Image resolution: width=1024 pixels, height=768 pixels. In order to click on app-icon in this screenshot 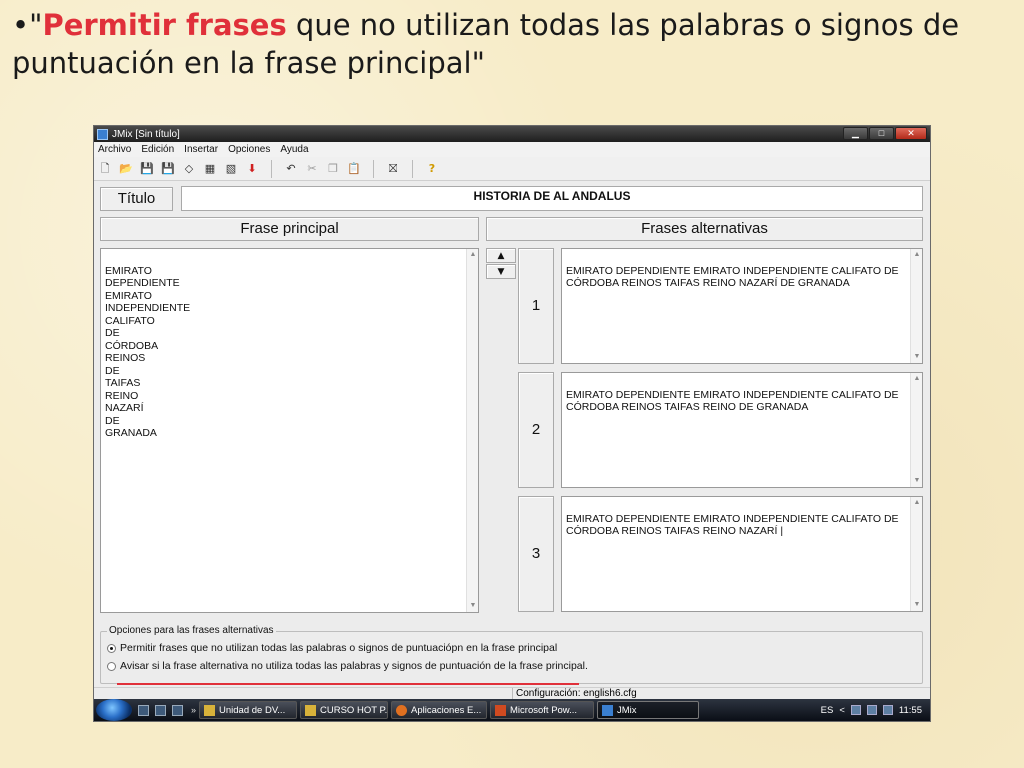, I will do `click(102, 134)`.